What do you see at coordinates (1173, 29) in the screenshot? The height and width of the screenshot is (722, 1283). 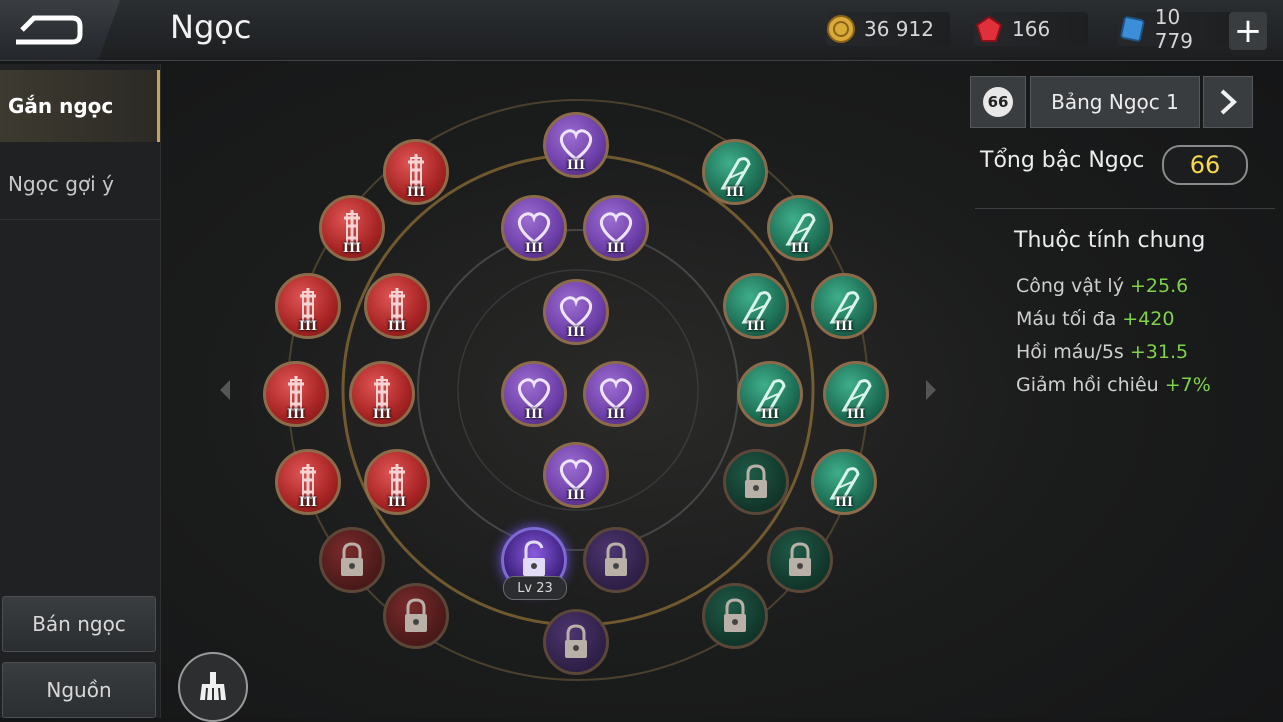 I see `voucher-amount: 10 779` at bounding box center [1173, 29].